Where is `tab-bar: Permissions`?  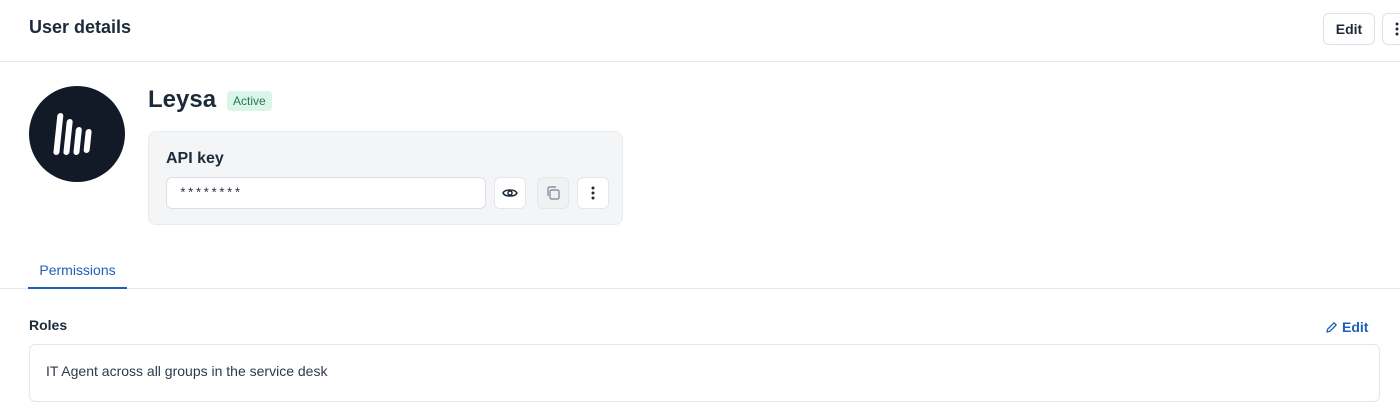
tab-bar: Permissions is located at coordinates (700, 270).